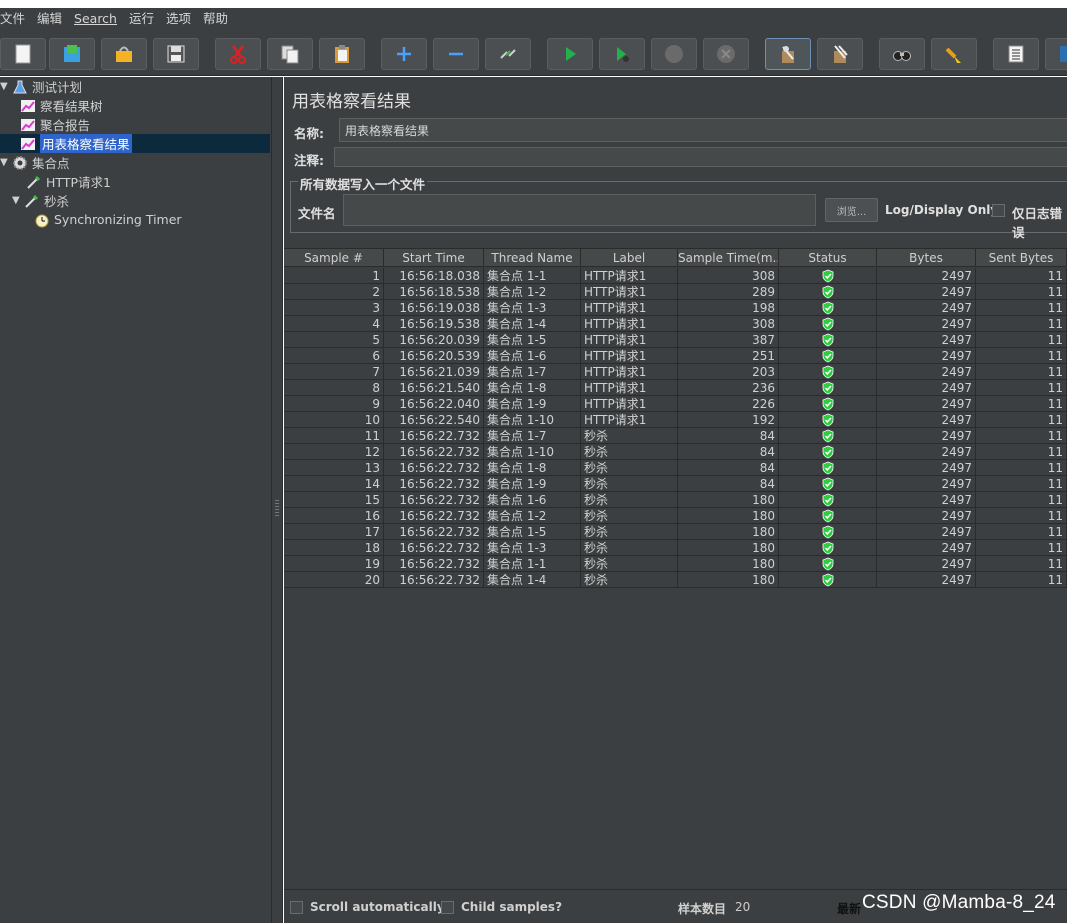 This screenshot has height=923, width=1067. I want to click on menu-run: 运行, so click(144, 19).